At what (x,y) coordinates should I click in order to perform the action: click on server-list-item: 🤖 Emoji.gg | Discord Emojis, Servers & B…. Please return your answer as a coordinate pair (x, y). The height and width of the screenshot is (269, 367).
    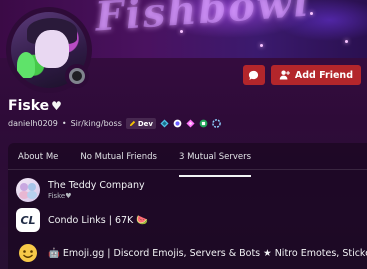
    Looking at the image, I should click on (191, 253).